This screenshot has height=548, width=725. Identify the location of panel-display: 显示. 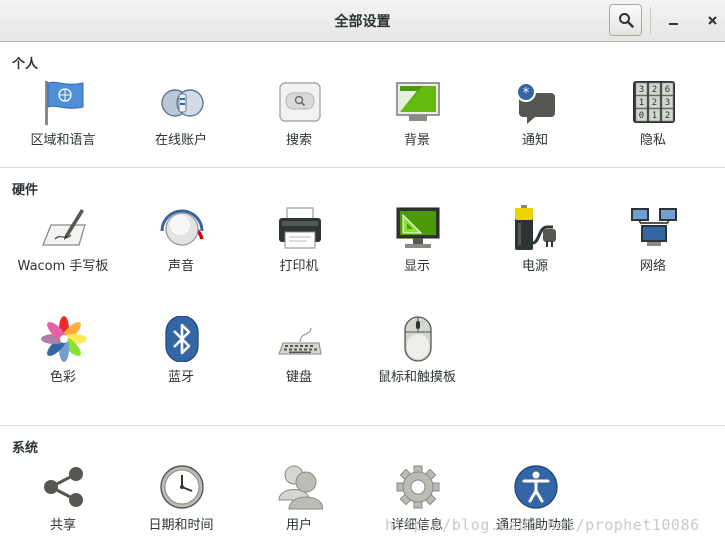
(417, 253).